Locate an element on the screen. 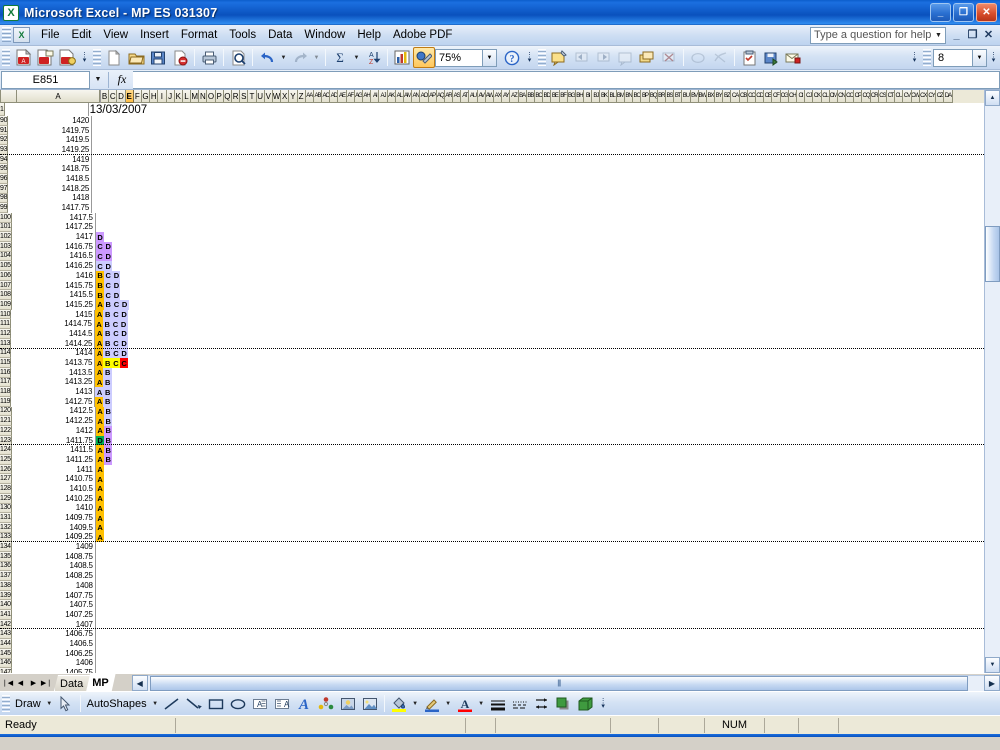 The width and height of the screenshot is (1000, 750). column-header-bo: BO is located at coordinates (637, 96).